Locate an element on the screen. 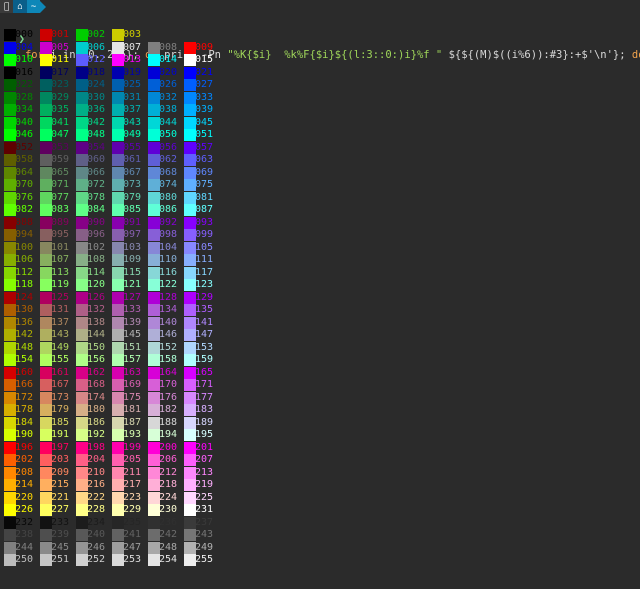 The width and height of the screenshot is (640, 589). color-index-label: 224 is located at coordinates (168, 497).